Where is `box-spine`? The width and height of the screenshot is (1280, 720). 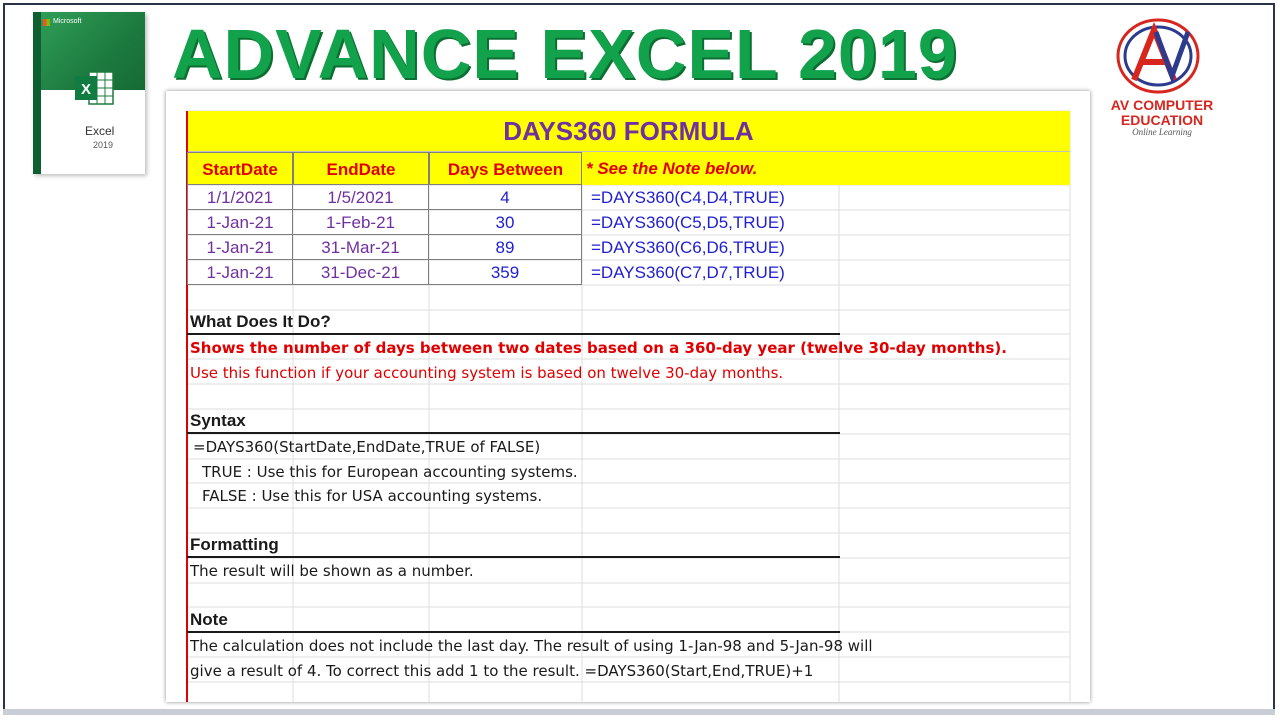 box-spine is located at coordinates (37, 93).